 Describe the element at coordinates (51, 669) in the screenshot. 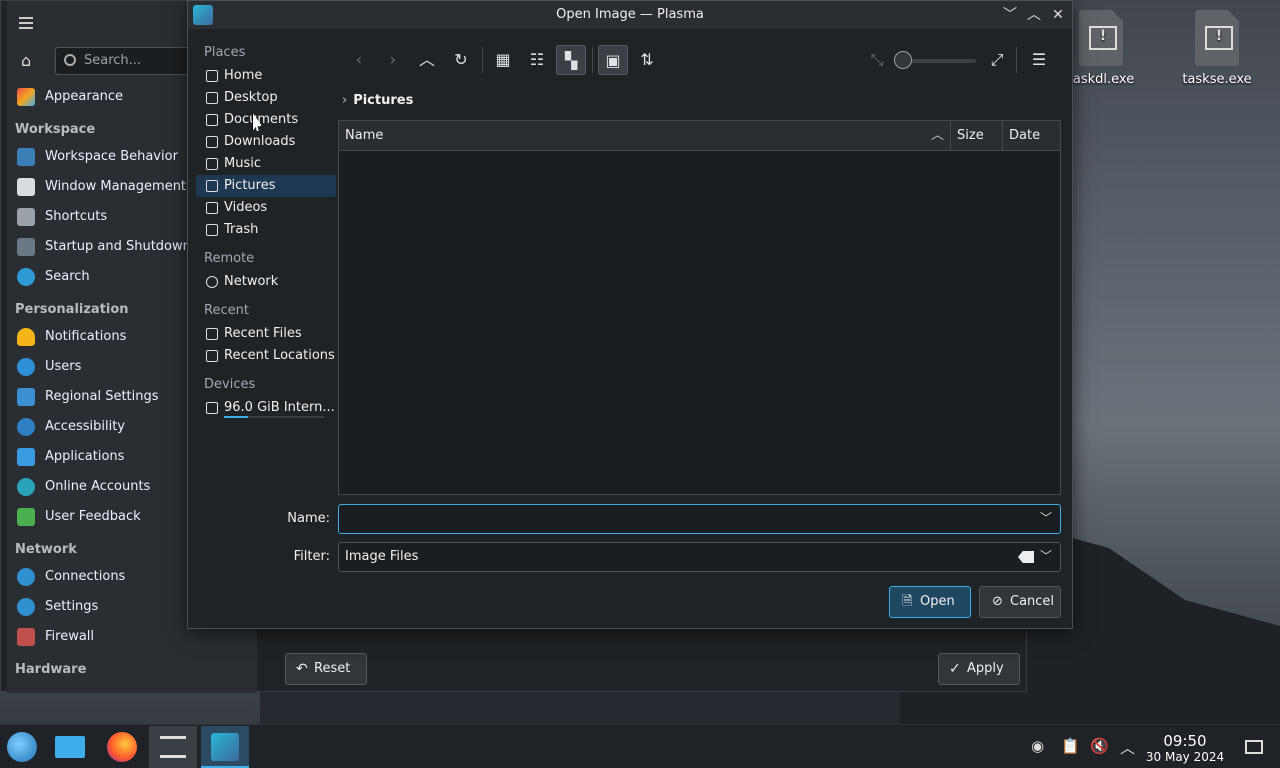

I see `nav-section-hardware: Hardware` at that location.